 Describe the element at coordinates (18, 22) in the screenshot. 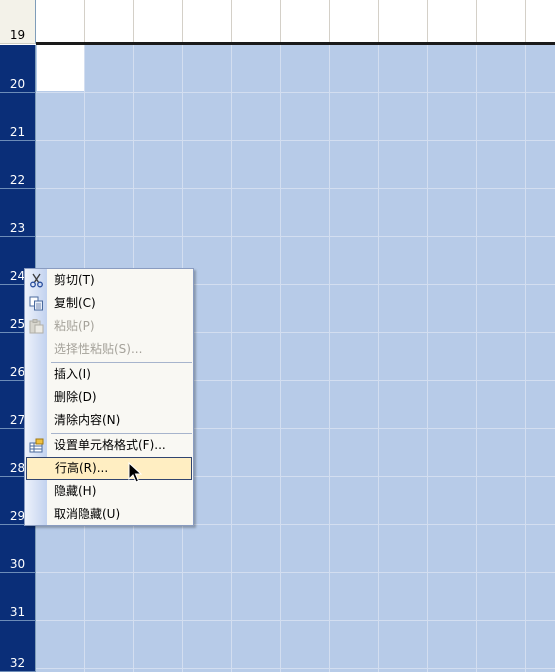

I see `row-header-19: 19` at that location.